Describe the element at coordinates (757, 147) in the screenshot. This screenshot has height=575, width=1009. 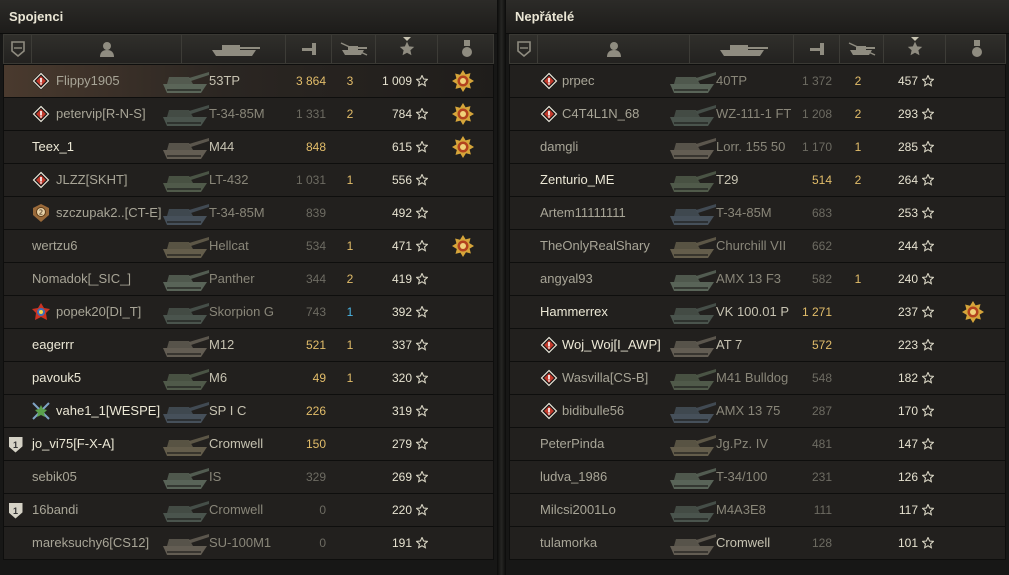
I see `table-row: damgli Lorr. 155 50 1 170 1 285` at that location.